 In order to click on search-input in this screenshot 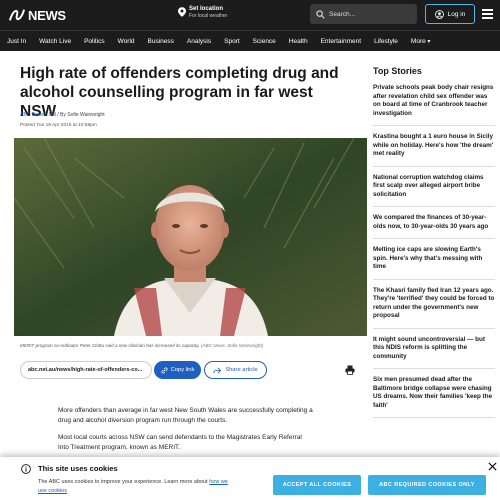, I will do `click(369, 14)`.